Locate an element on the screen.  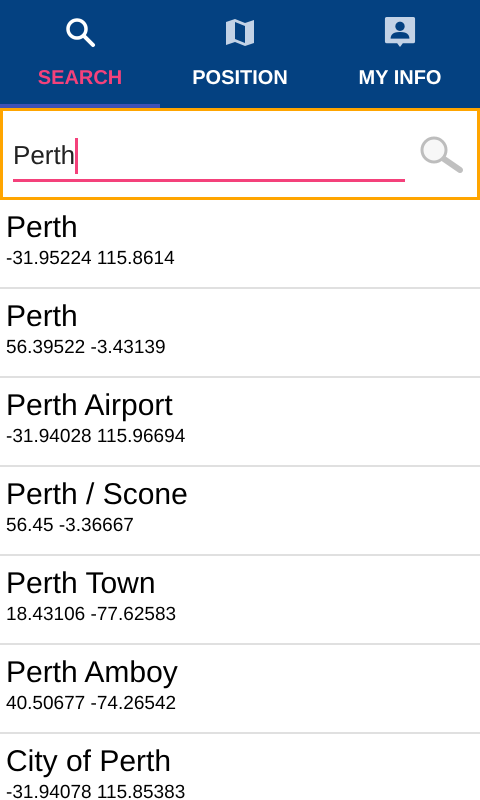
place-name: Perth / Scone is located at coordinates (97, 495).